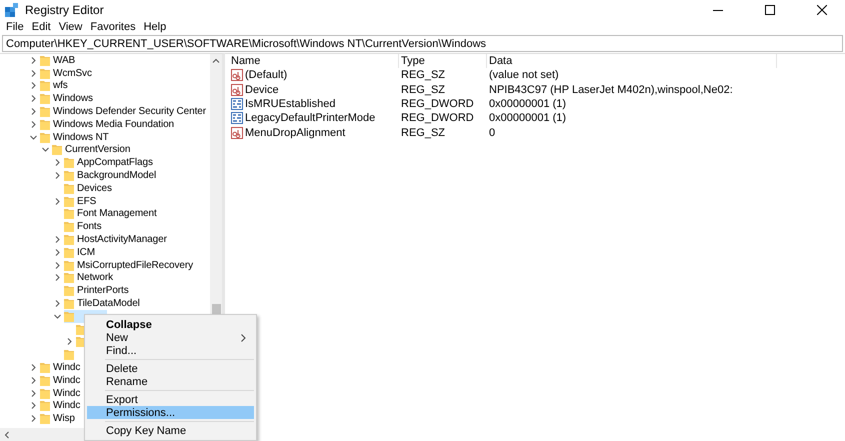 The image size is (845, 441). Describe the element at coordinates (15, 27) in the screenshot. I see `menu-item: File` at that location.